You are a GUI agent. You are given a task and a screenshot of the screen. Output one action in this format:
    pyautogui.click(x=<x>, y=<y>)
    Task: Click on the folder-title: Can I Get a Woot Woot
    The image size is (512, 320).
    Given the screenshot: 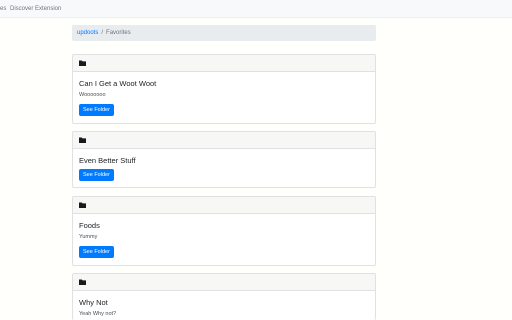 What is the action you would take?
    pyautogui.click(x=118, y=83)
    